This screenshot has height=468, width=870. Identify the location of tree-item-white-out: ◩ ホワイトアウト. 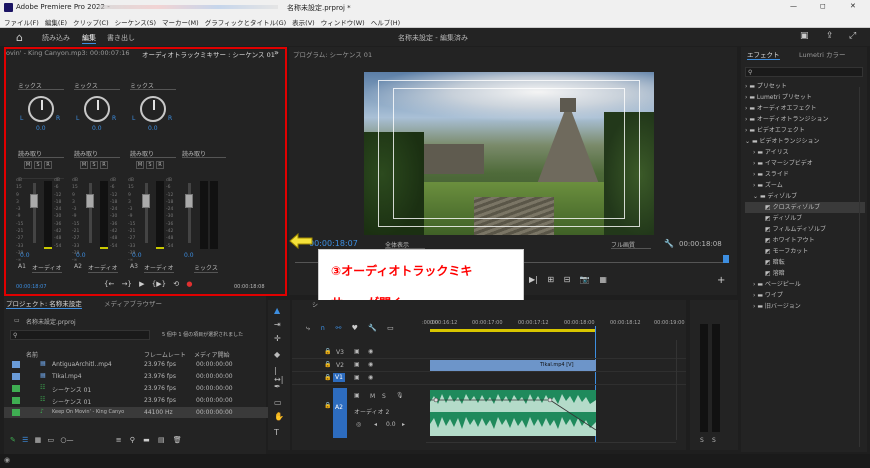
(805, 240).